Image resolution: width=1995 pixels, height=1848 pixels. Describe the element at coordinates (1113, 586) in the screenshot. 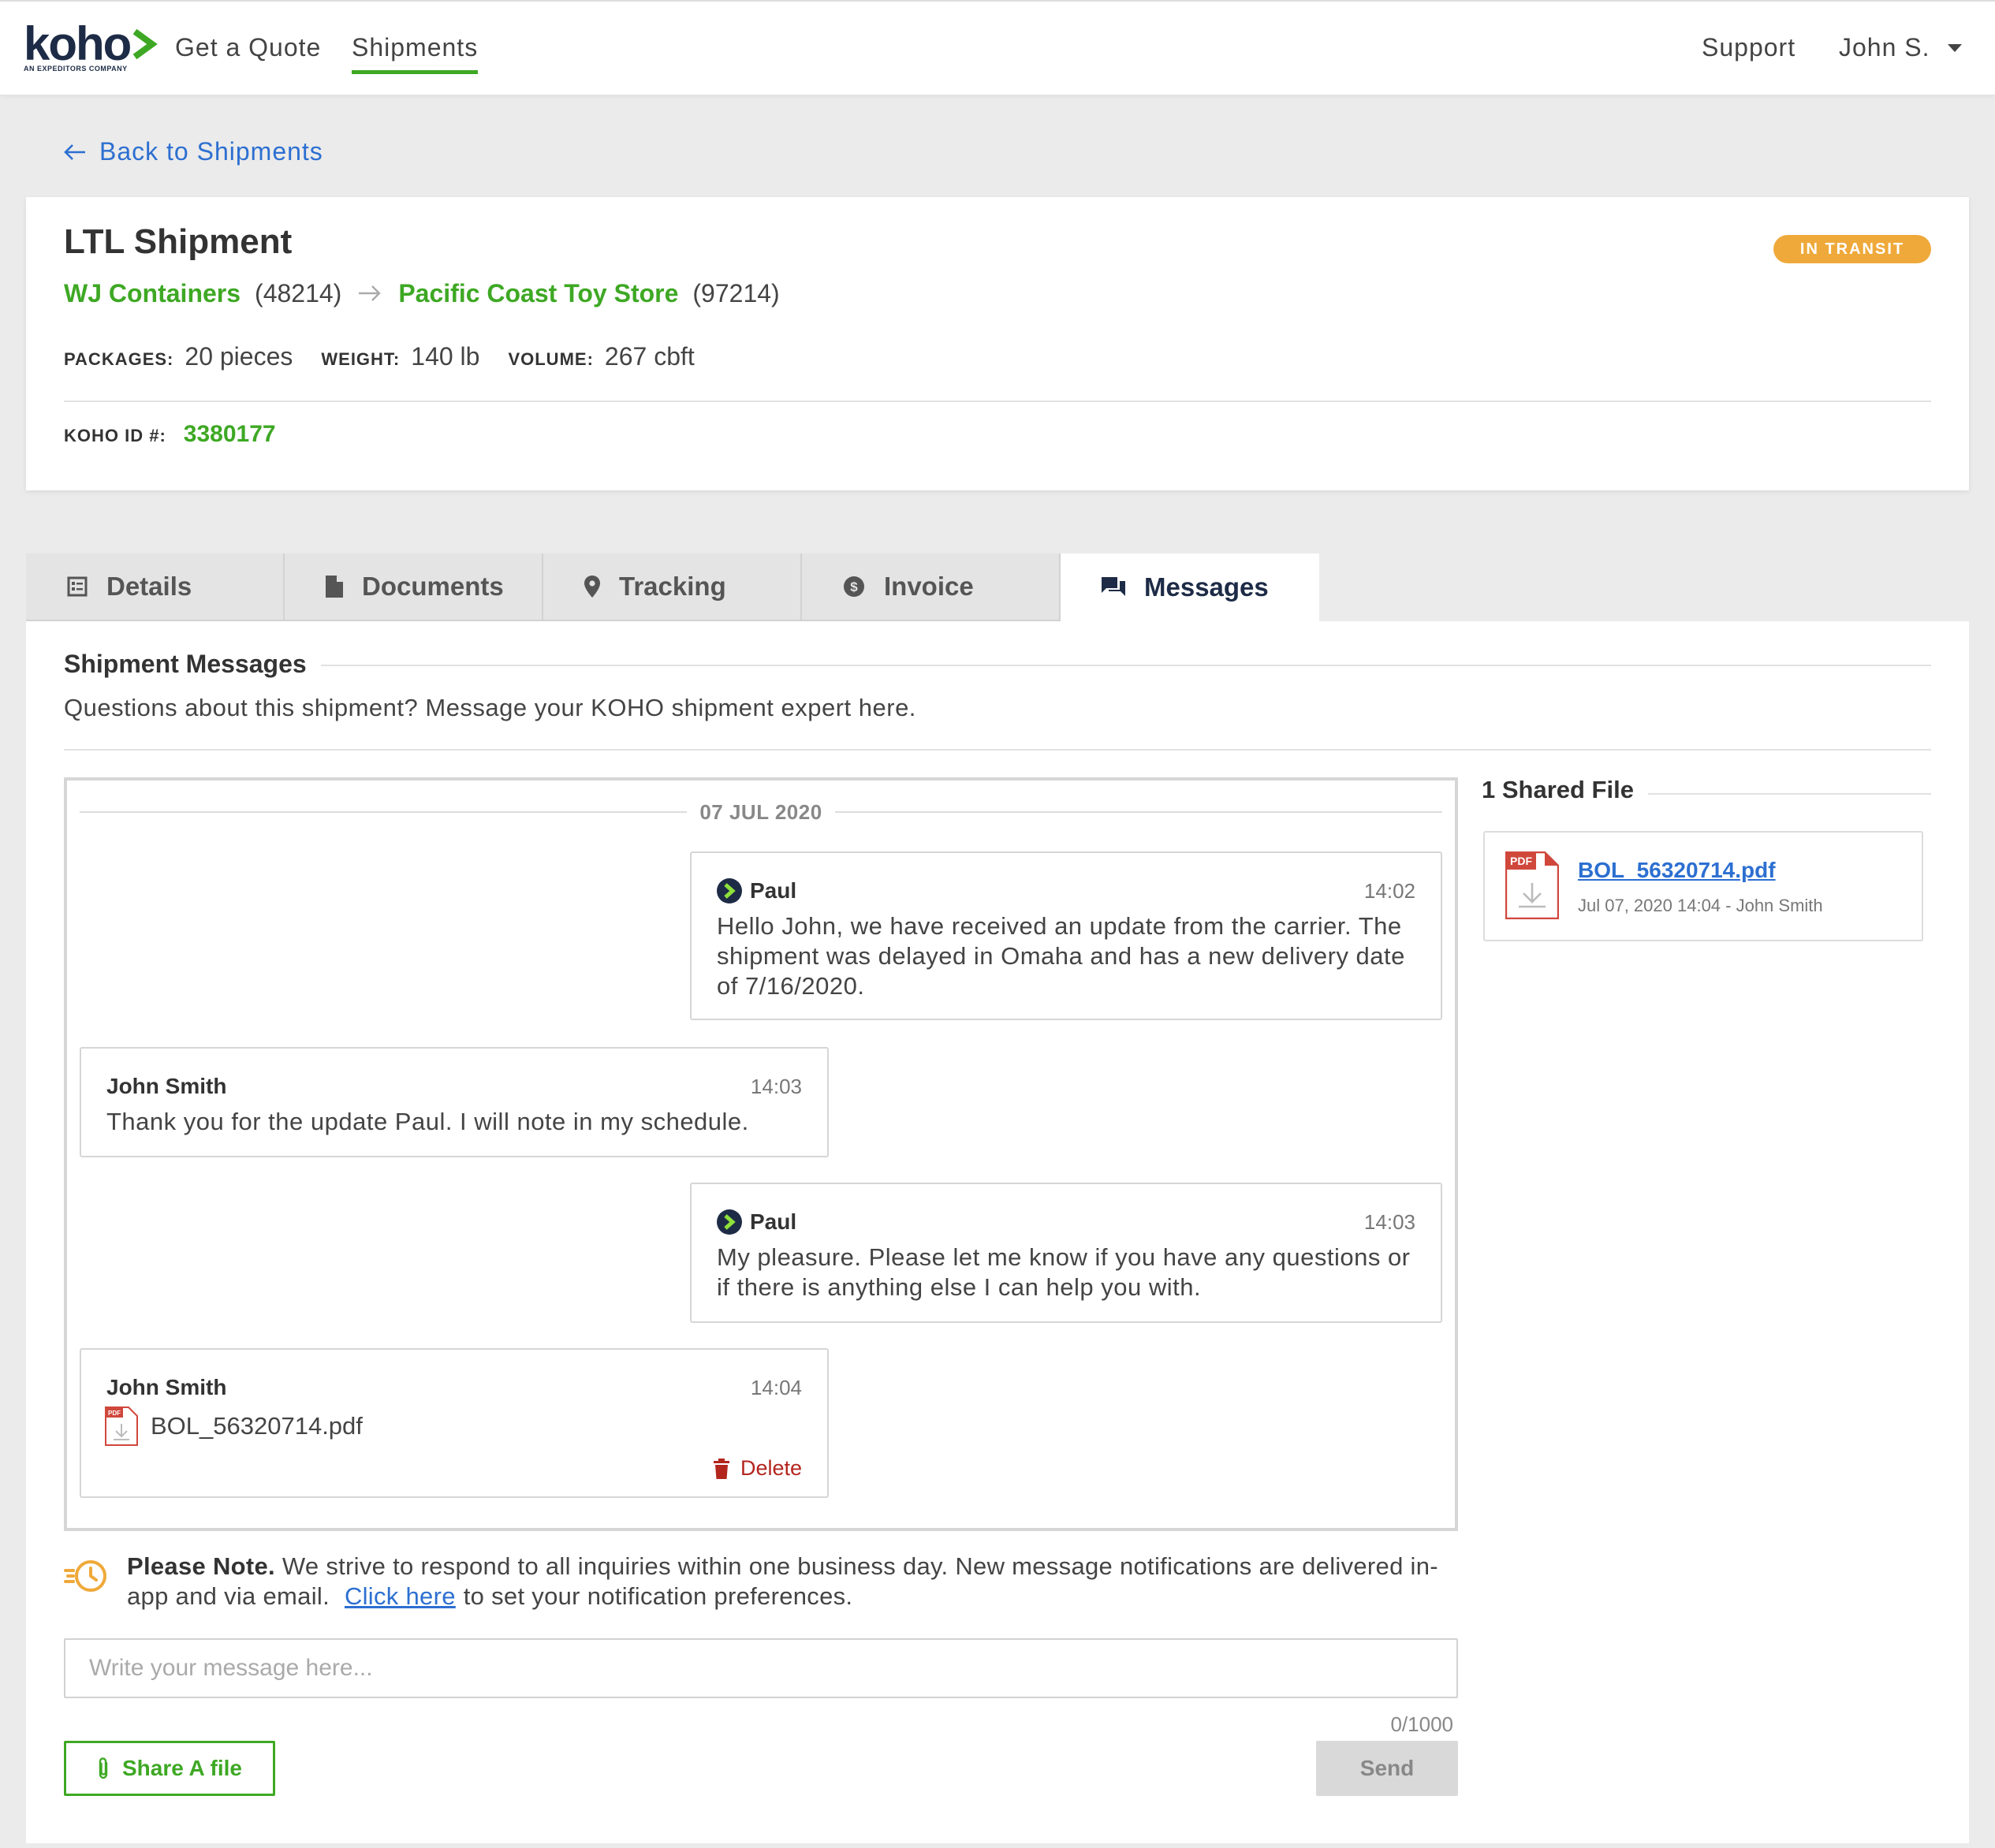

I see `chat-icon` at that location.